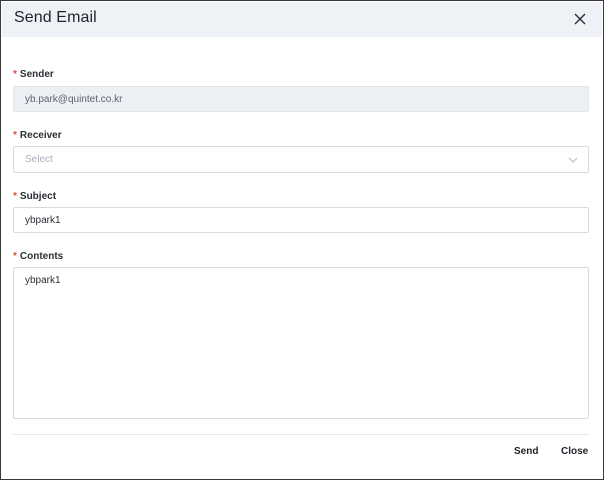 Image resolution: width=604 pixels, height=480 pixels. Describe the element at coordinates (55, 17) in the screenshot. I see `dialog-title: Send Email` at that location.